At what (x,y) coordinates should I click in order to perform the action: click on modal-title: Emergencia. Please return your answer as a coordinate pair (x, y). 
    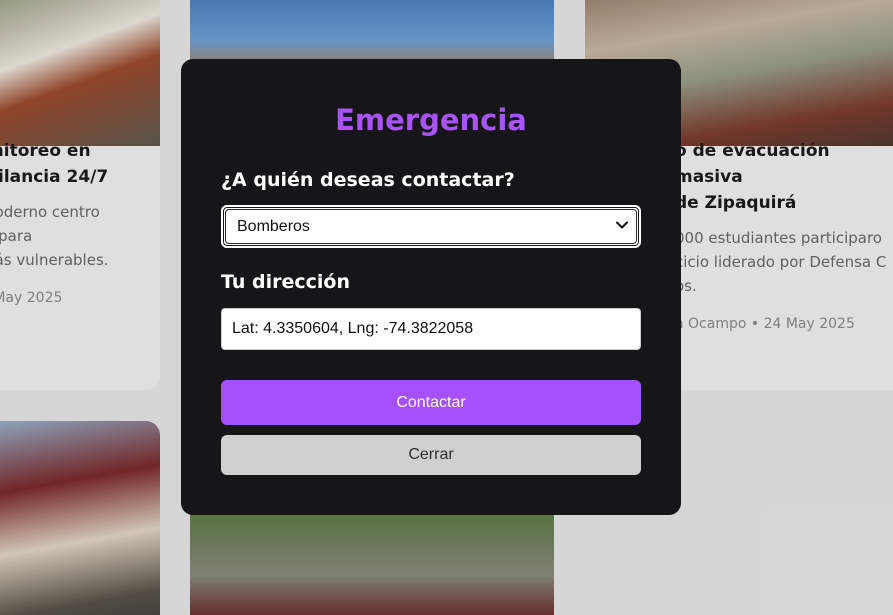
    Looking at the image, I should click on (431, 120).